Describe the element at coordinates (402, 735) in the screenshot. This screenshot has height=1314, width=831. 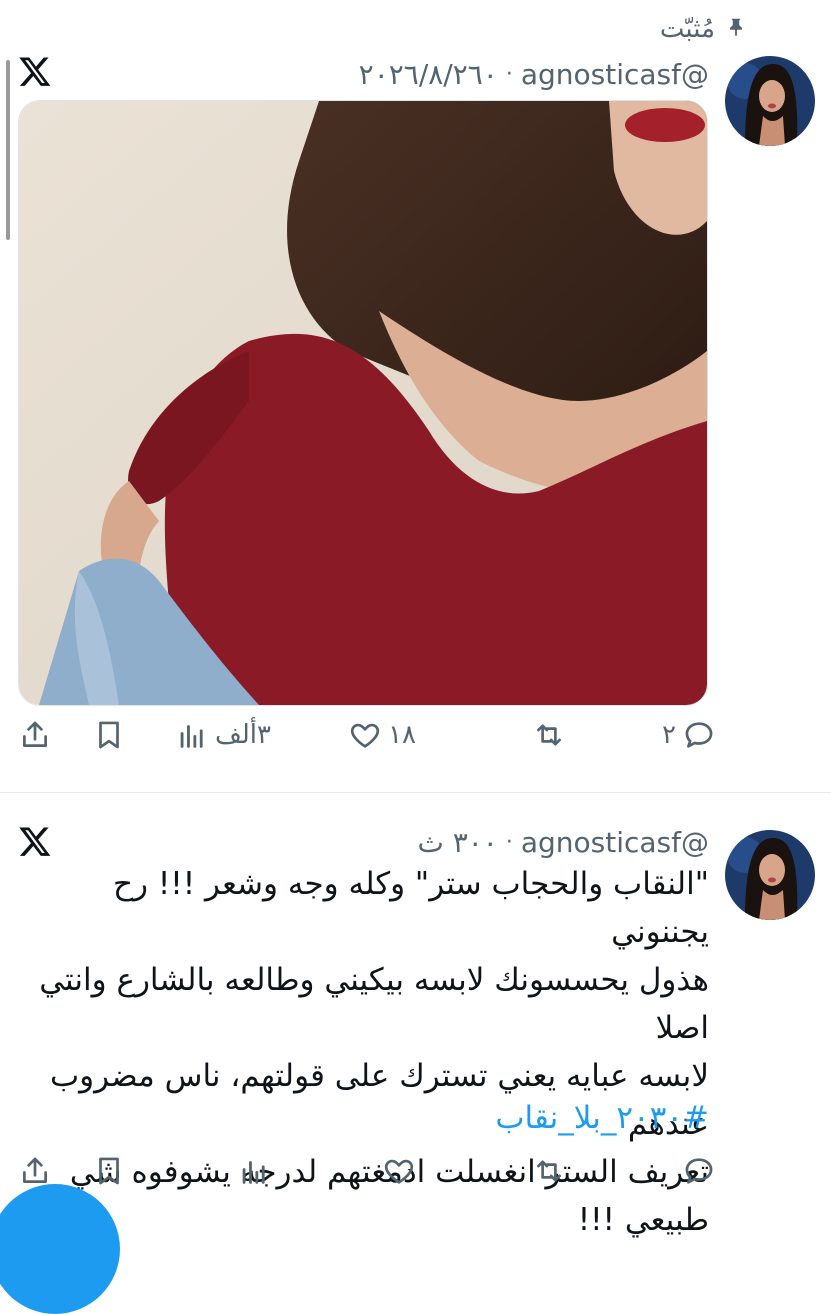
I see `like-count: ١٨` at that location.